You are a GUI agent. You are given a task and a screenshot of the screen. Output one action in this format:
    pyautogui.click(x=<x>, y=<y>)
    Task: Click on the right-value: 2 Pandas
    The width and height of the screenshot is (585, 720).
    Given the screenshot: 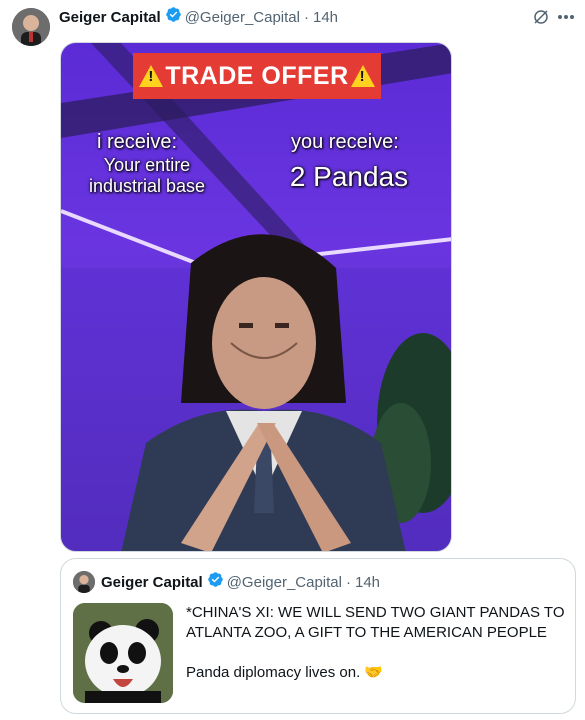 What is the action you would take?
    pyautogui.click(x=349, y=176)
    